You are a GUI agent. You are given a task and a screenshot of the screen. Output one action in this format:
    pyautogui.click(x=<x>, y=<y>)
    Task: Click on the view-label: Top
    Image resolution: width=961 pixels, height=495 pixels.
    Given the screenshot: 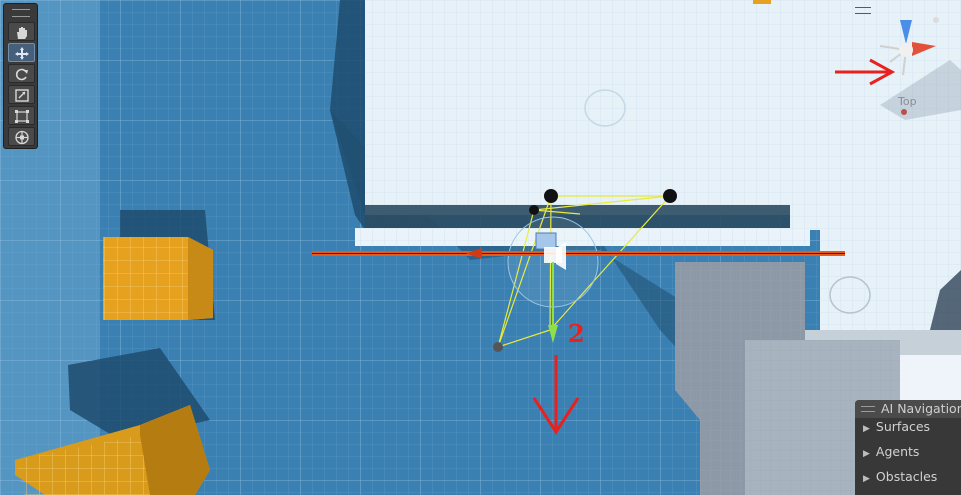 What is the action you would take?
    pyautogui.click(x=907, y=101)
    